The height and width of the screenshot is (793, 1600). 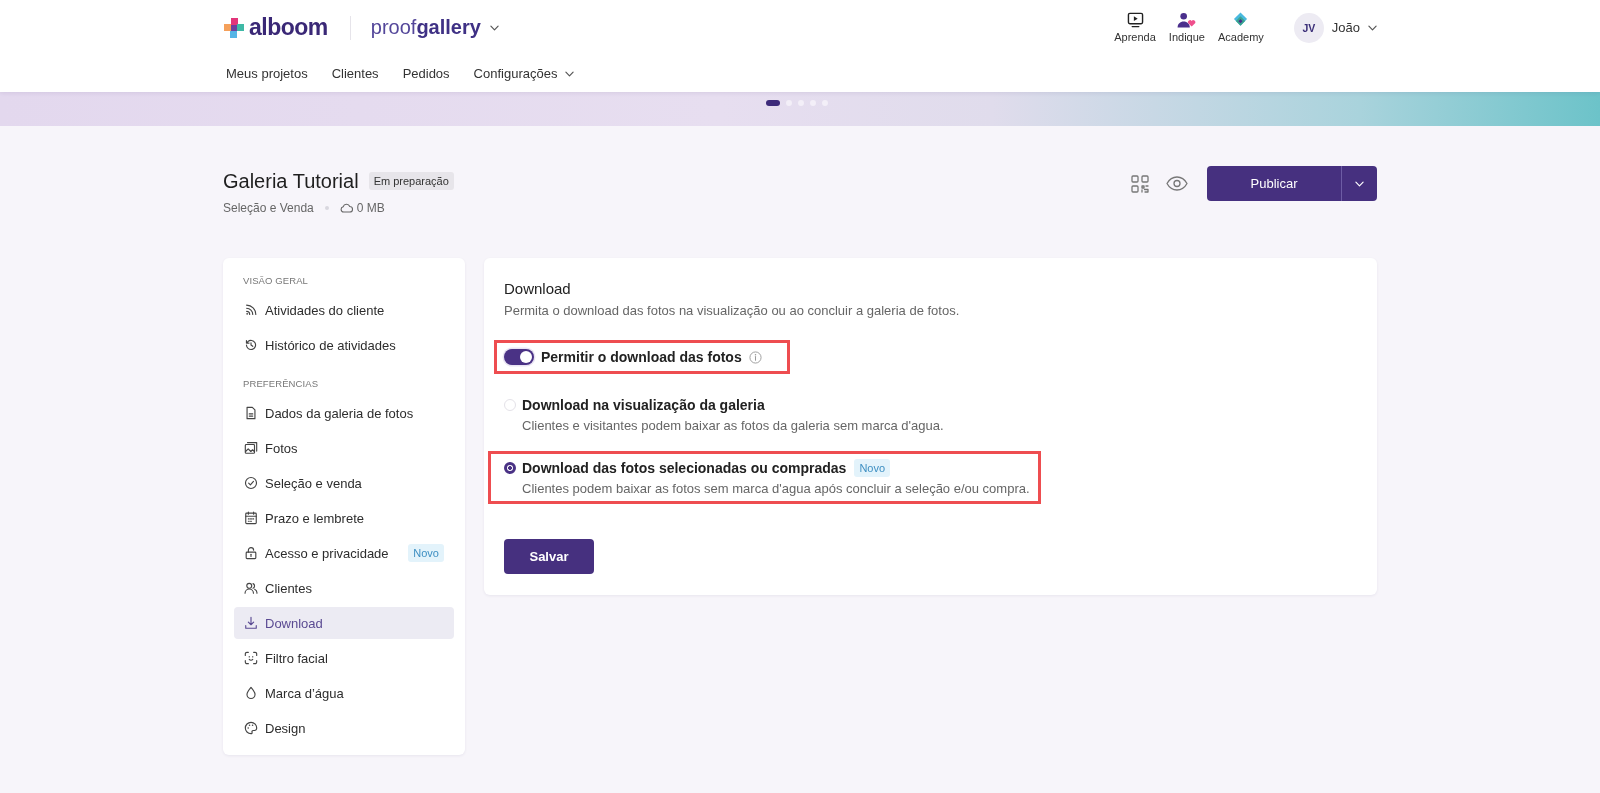 I want to click on nav-menu: Configurações, so click(x=524, y=73).